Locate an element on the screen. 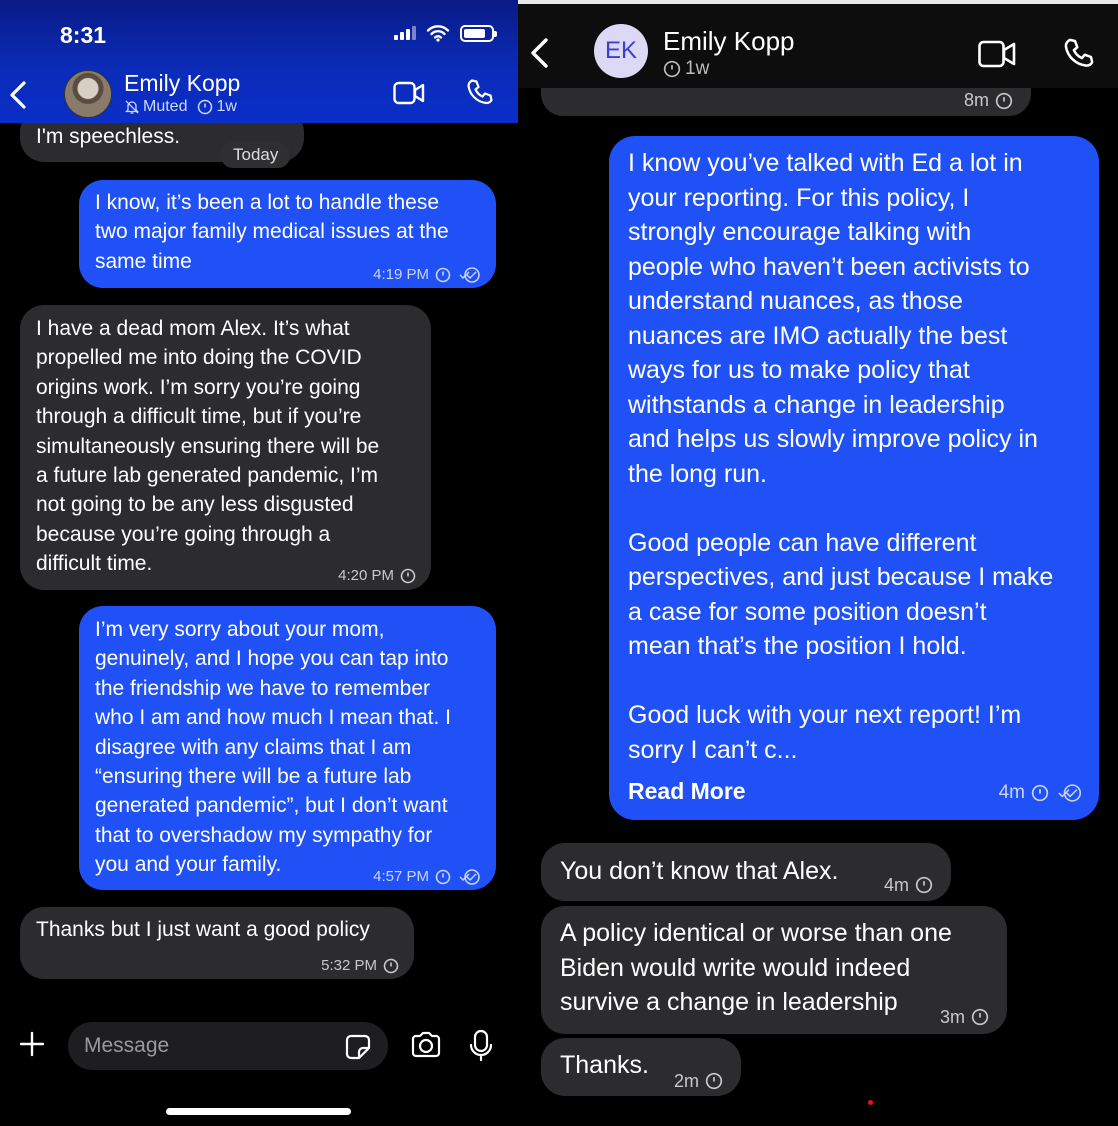 The height and width of the screenshot is (1126, 1118). muted-bell-icon is located at coordinates (132, 107).